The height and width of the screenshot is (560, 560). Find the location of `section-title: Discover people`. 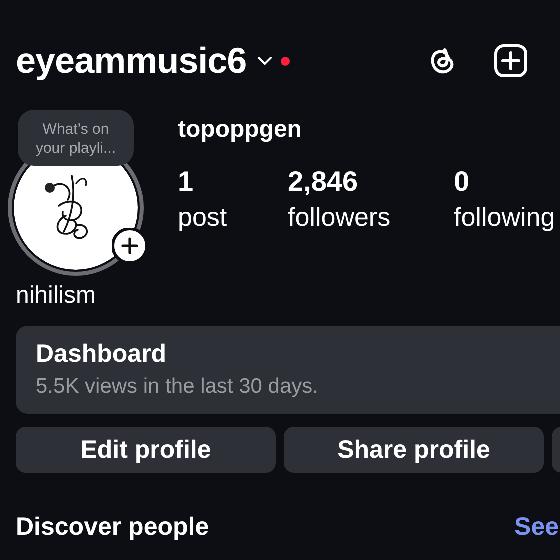

section-title: Discover people is located at coordinates (113, 527).